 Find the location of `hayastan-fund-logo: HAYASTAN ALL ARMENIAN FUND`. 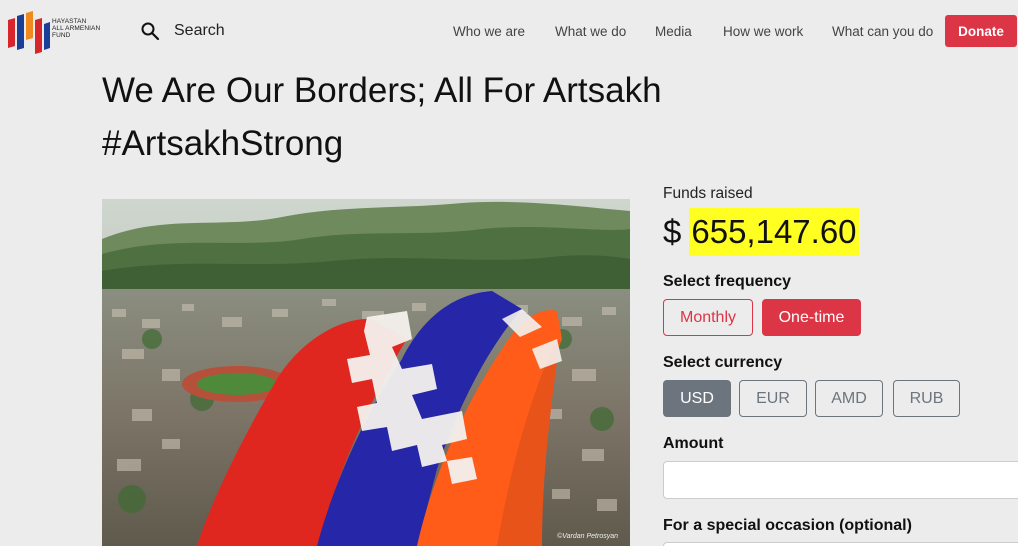

hayastan-fund-logo: HAYASTAN ALL ARMENIAN FUND is located at coordinates (61, 31).